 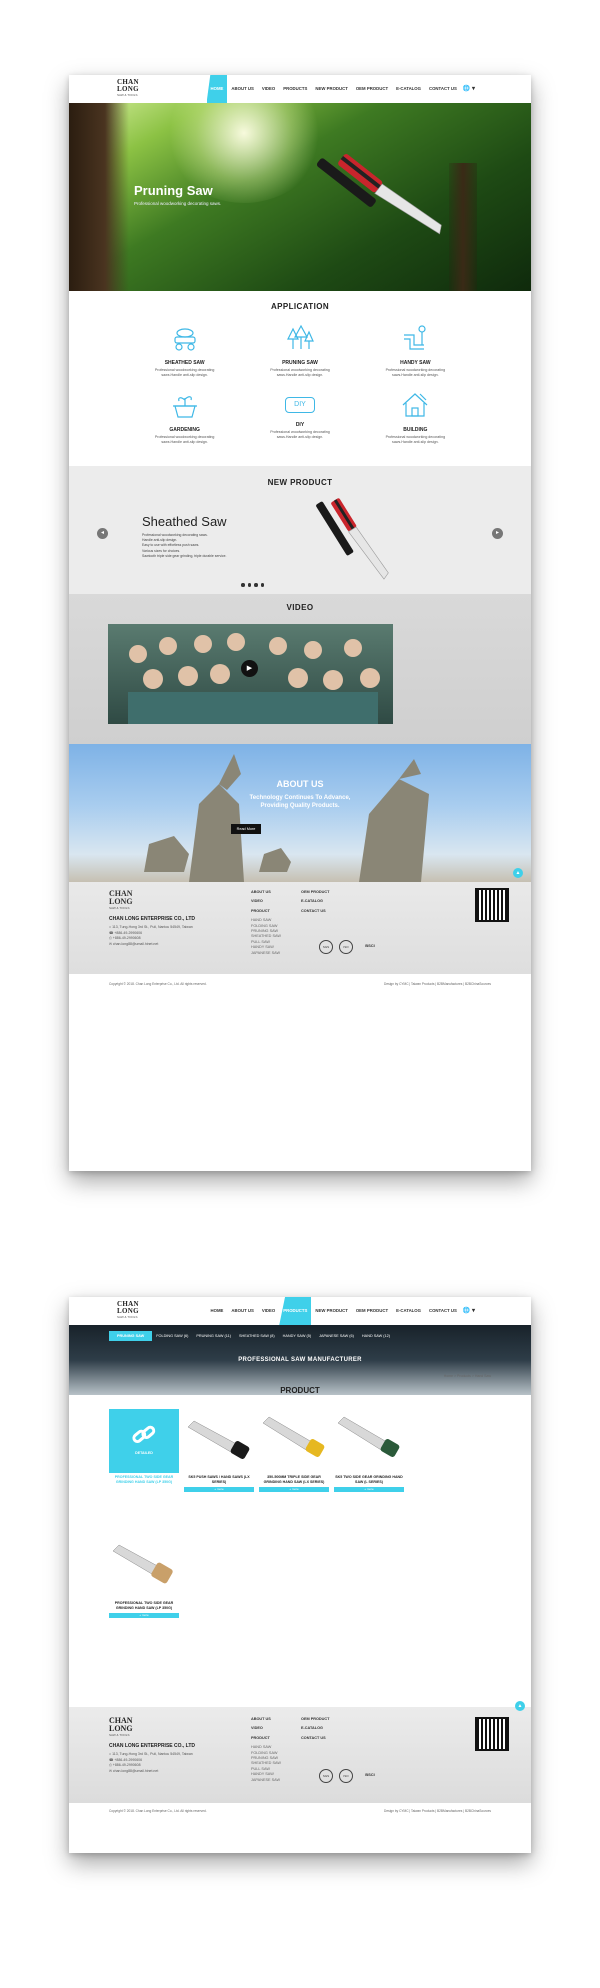 What do you see at coordinates (126, 1765) in the screenshot?
I see `fax-text: +886-49-2990608` at bounding box center [126, 1765].